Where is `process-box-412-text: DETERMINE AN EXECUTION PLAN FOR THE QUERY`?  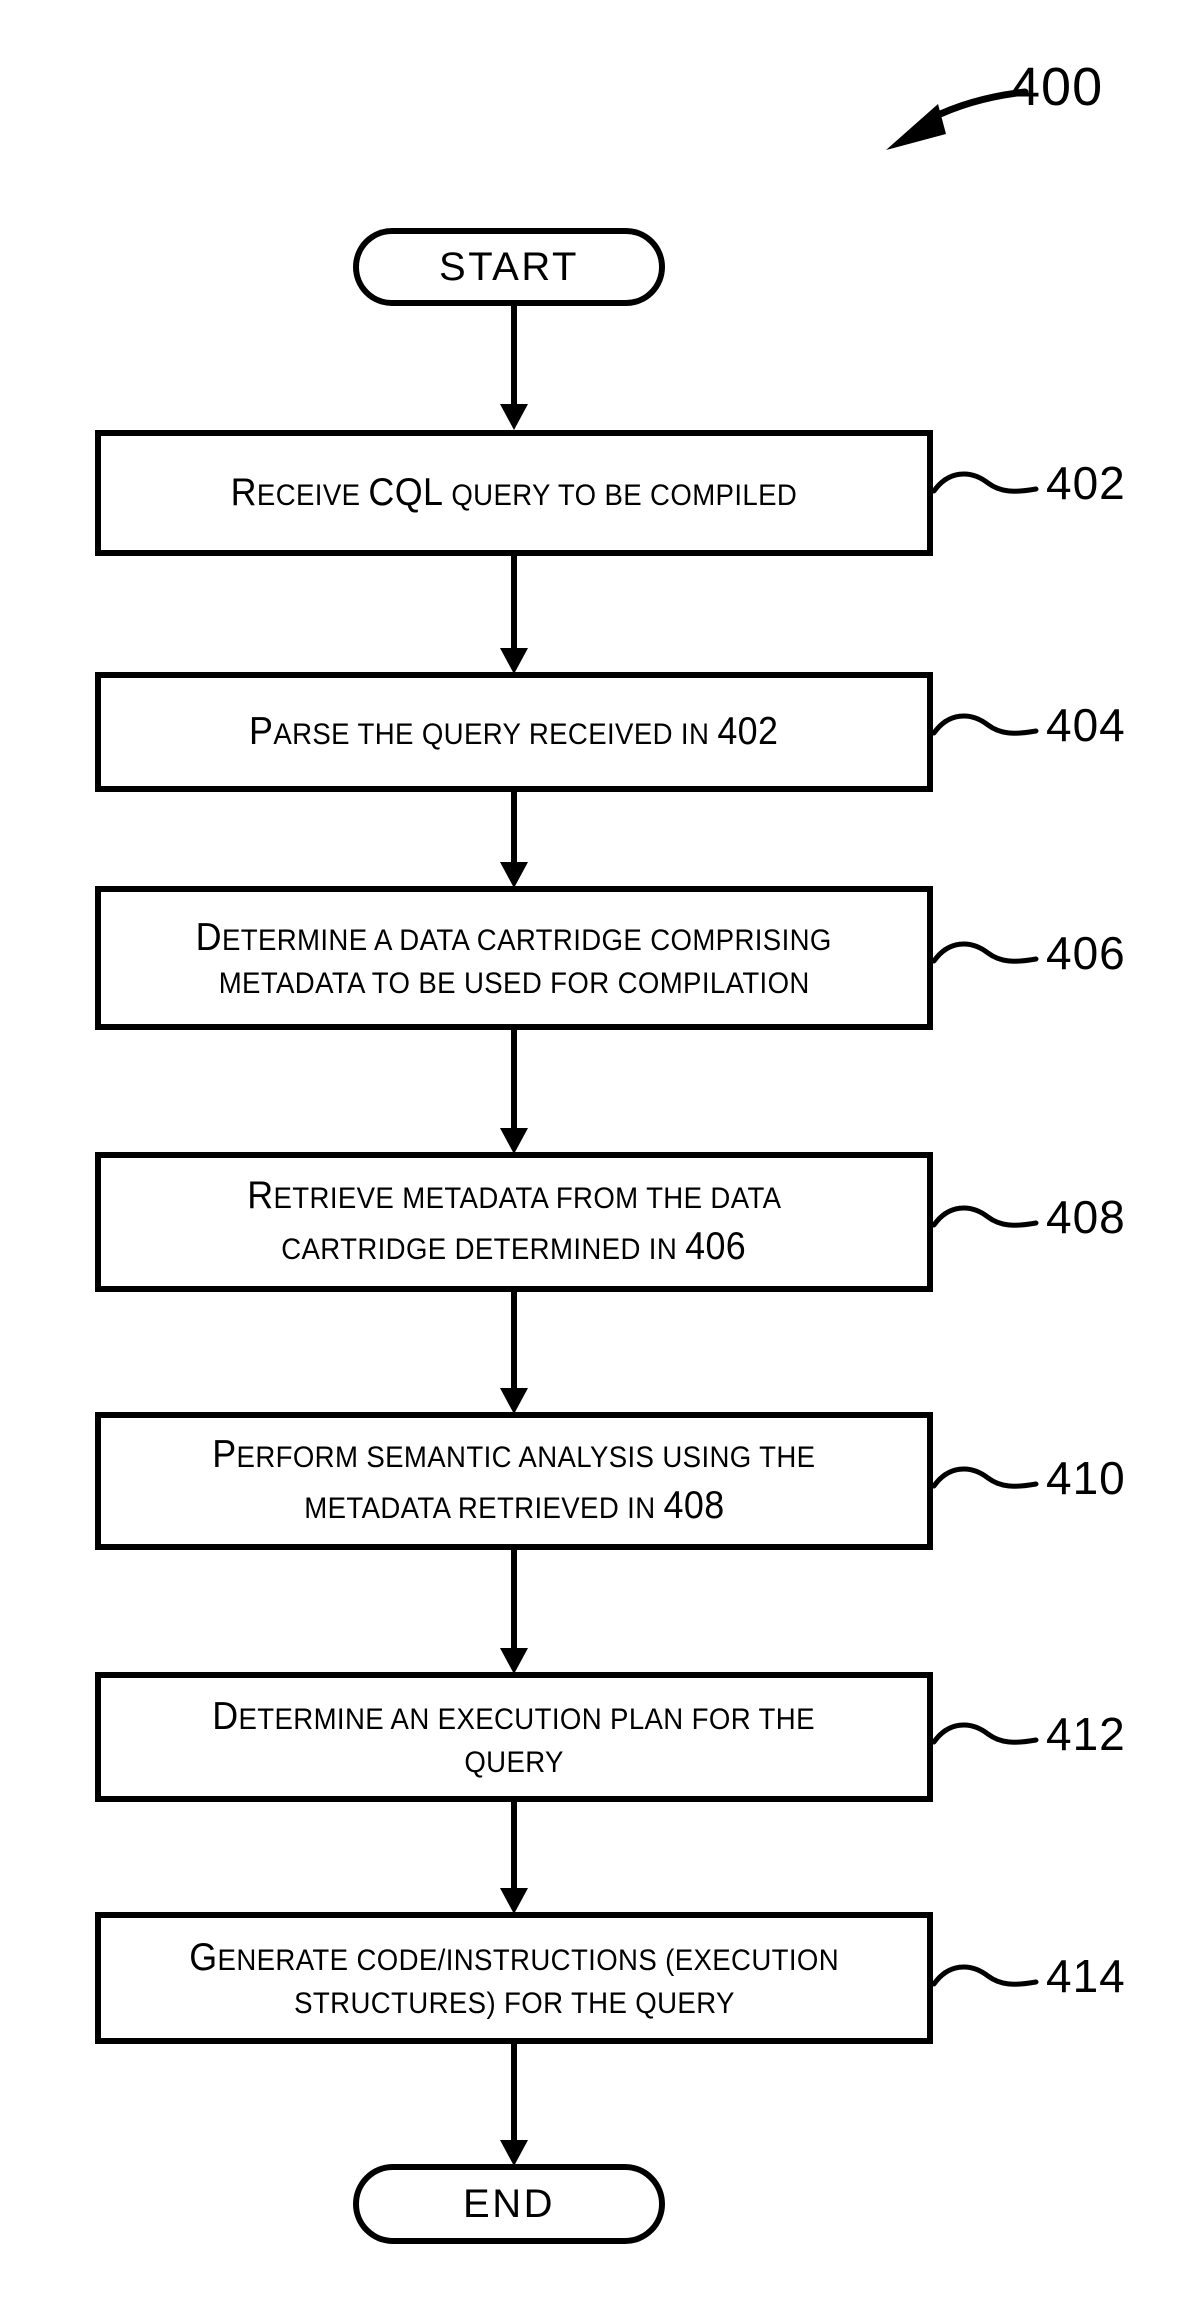
process-box-412-text: DETERMINE AN EXECUTION PLAN FOR THE QUERY is located at coordinates (514, 1737).